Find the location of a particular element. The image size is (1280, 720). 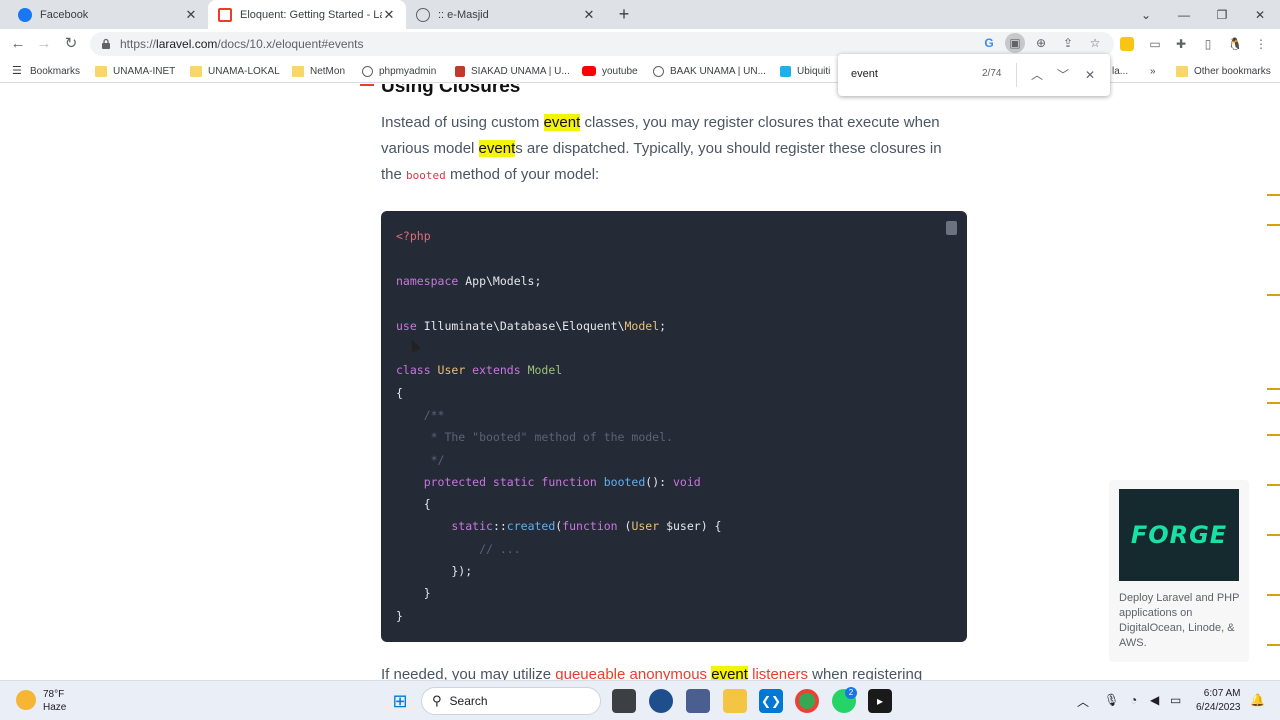

find-bar: event 2/74 ︿ ﹀ ✕ is located at coordinates (974, 75).